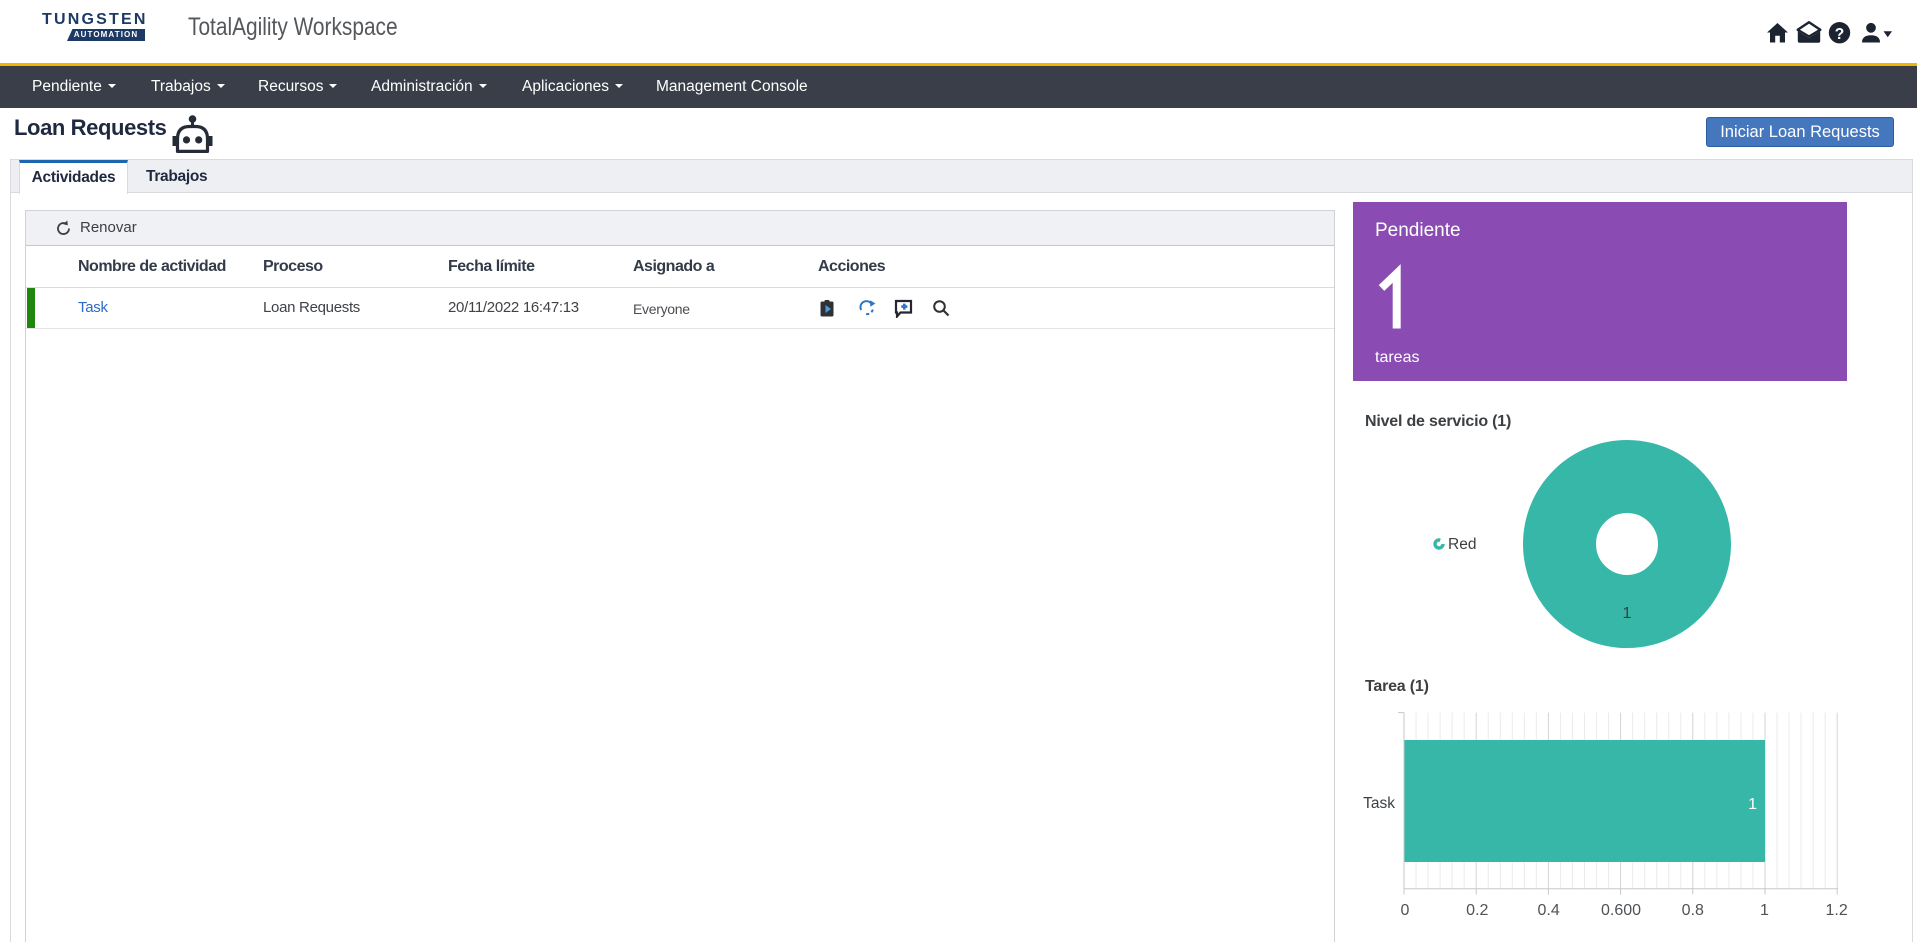  I want to click on svg-text: 1.2, so click(1836, 910).